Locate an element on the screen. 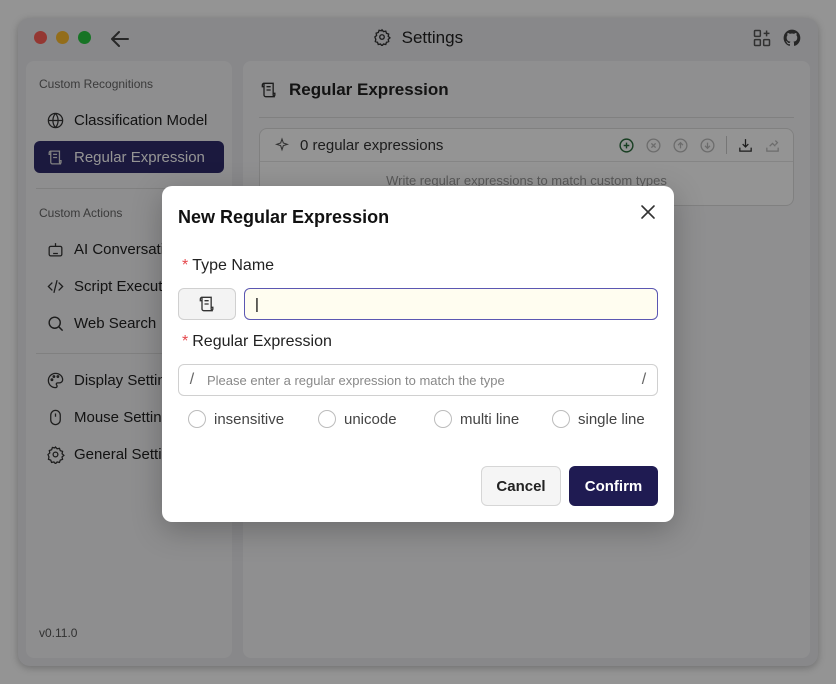 This screenshot has height=684, width=836. flag-insensitive-checkbox: insensitive is located at coordinates (236, 419).